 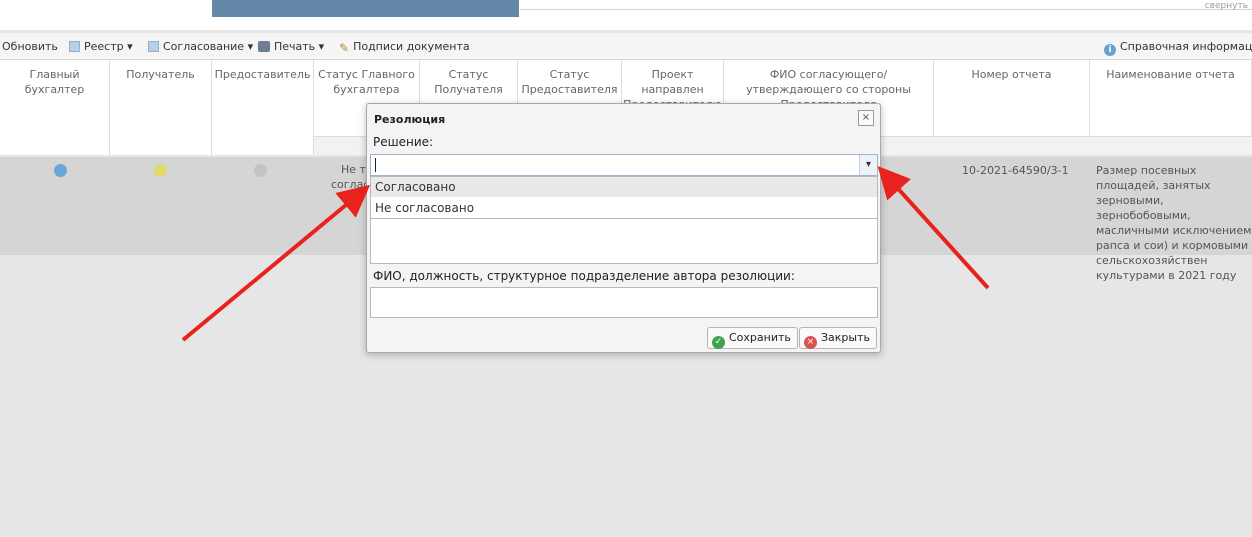 What do you see at coordinates (624, 208) in the screenshot?
I see `option-not-approved: Не согласовано` at bounding box center [624, 208].